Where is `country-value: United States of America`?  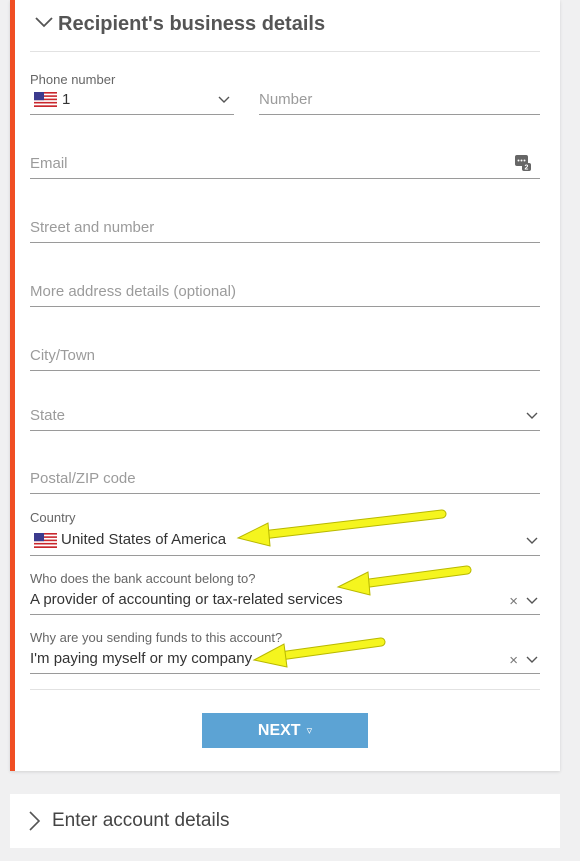 country-value: United States of America is located at coordinates (144, 539).